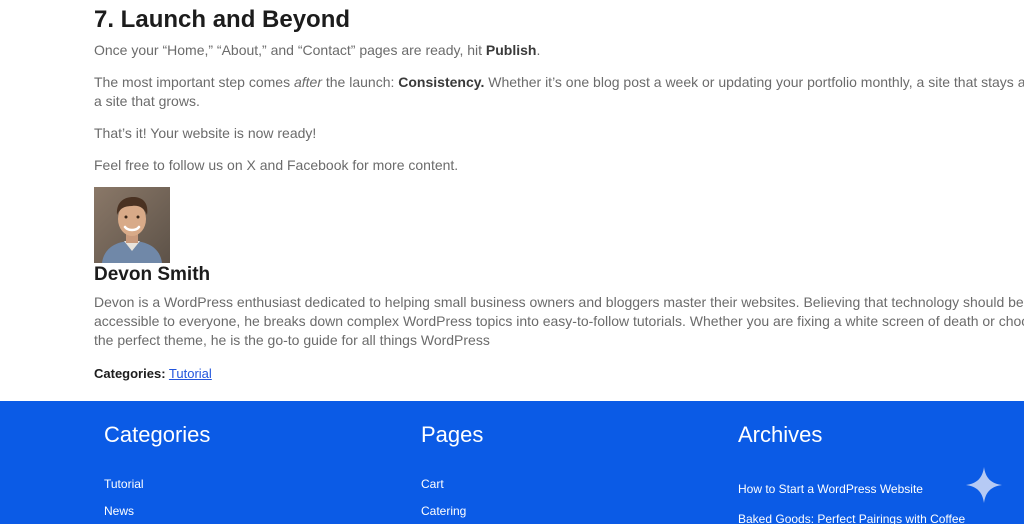 The height and width of the screenshot is (524, 1024). I want to click on footer-category-link: News, so click(119, 511).